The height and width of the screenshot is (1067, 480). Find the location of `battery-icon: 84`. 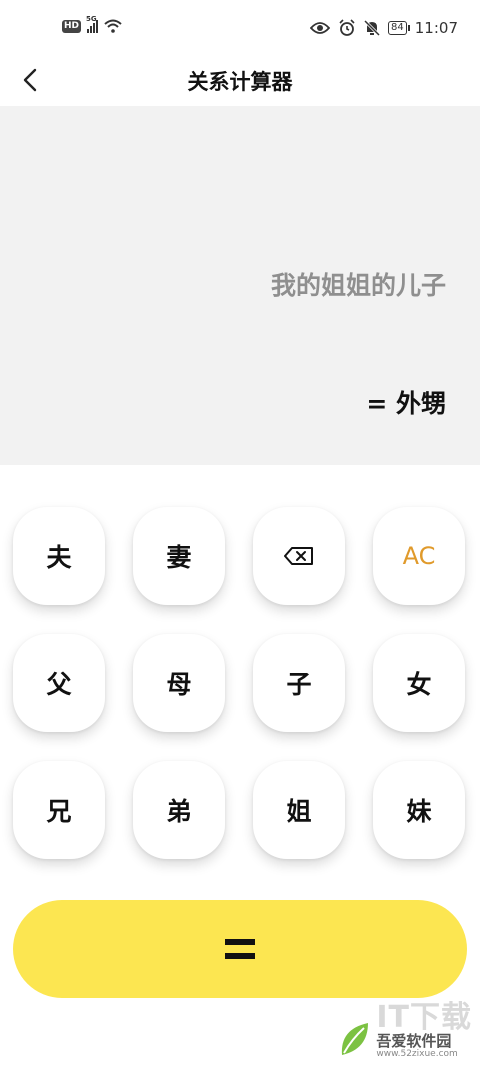

battery-icon: 84 is located at coordinates (399, 28).